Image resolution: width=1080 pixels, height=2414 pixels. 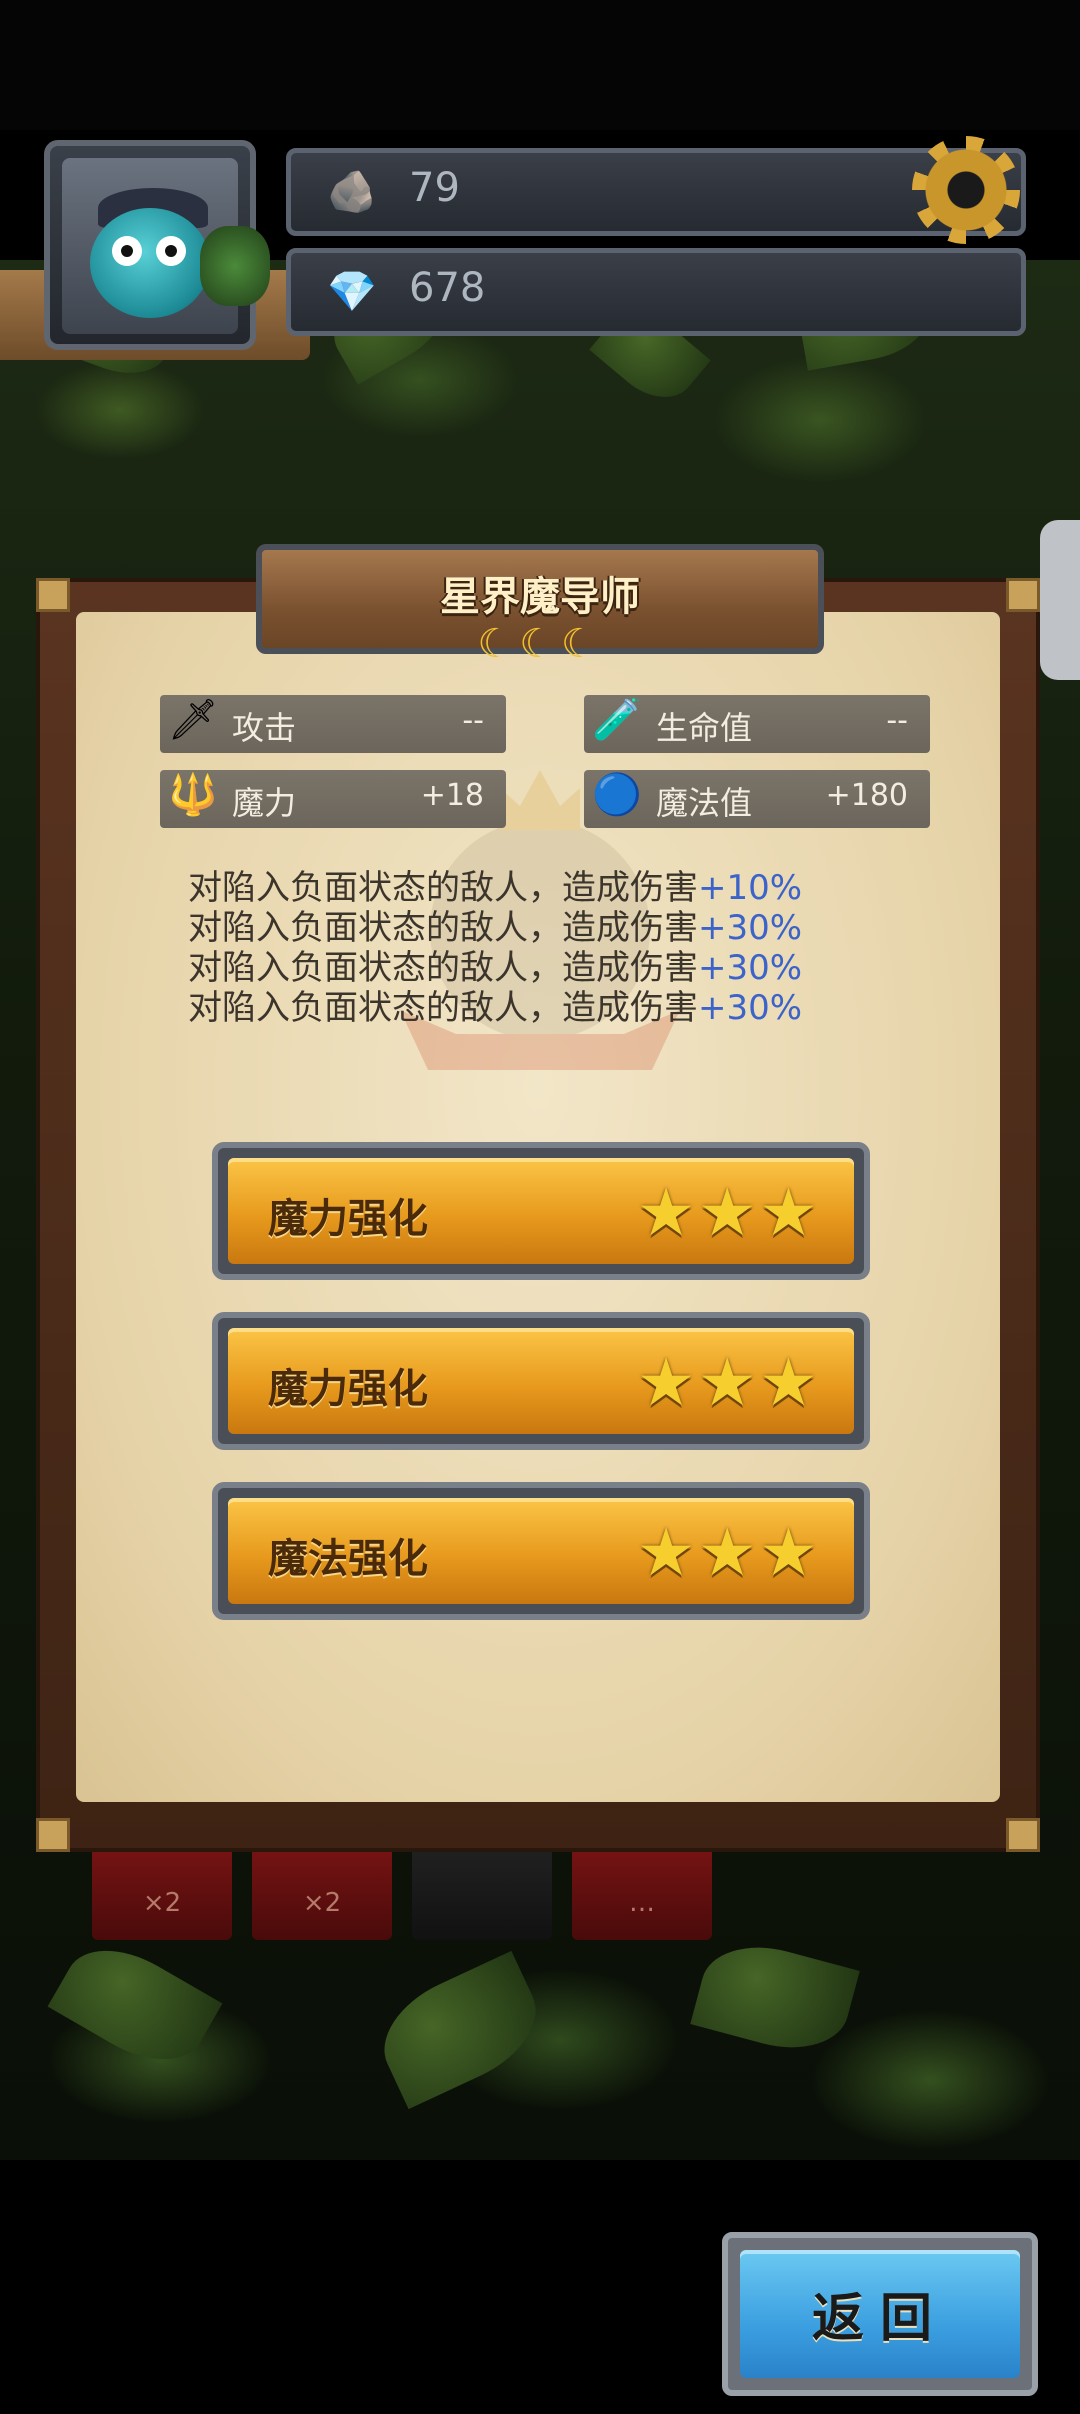 I want to click on stat-mana: 🔵 魔法值 +180, so click(x=757, y=799).